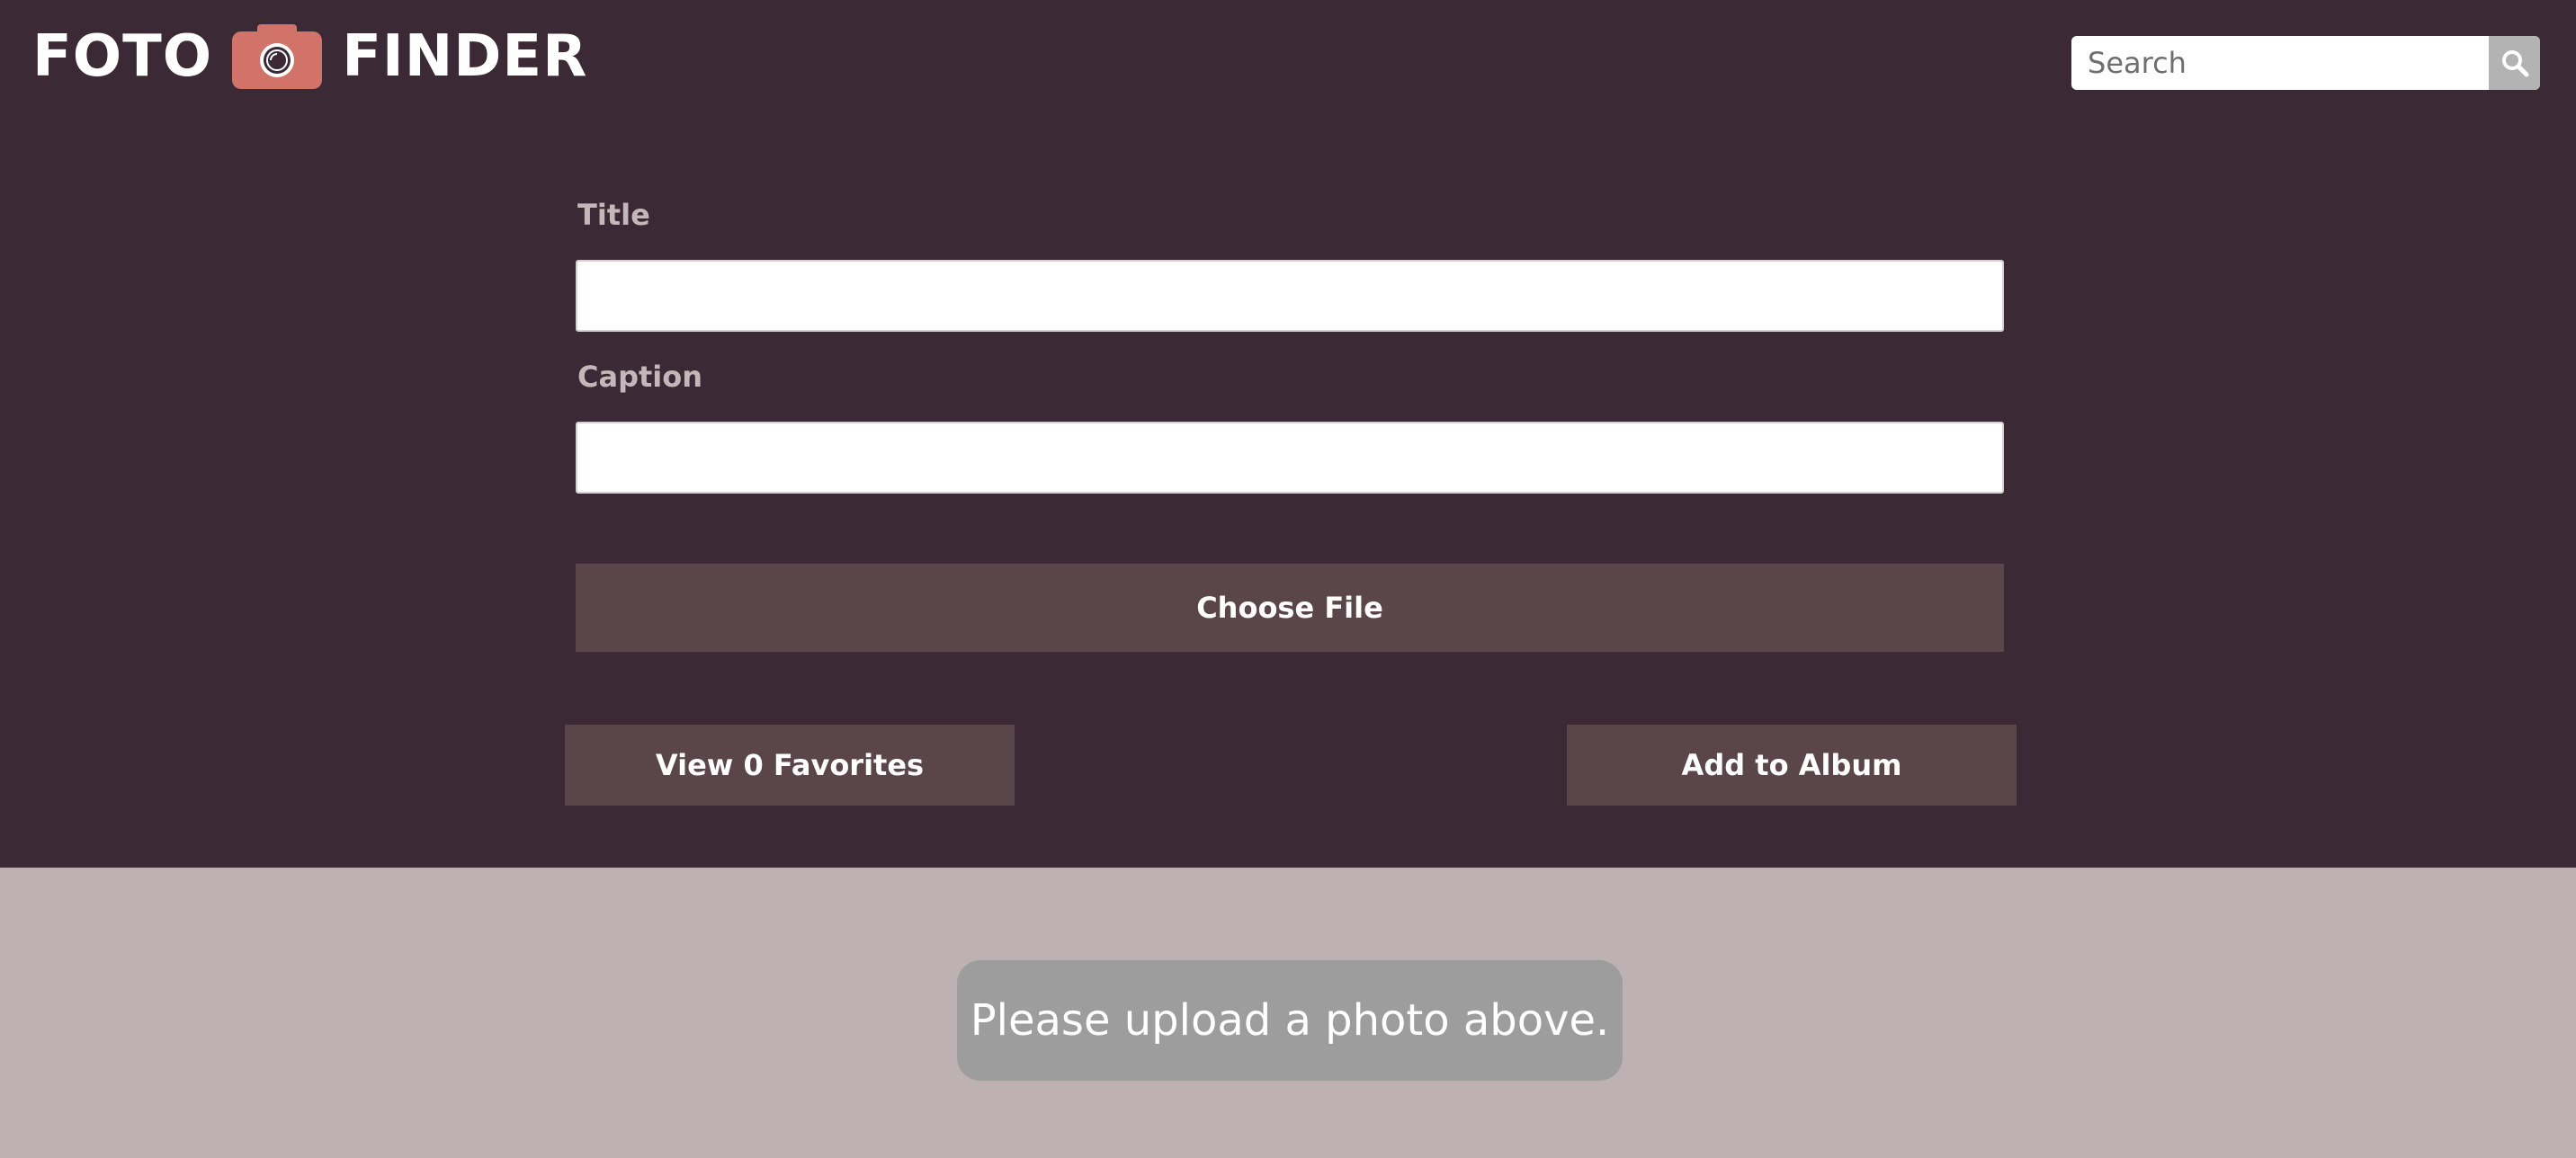 This screenshot has width=2576, height=1158. I want to click on search-button, so click(2514, 63).